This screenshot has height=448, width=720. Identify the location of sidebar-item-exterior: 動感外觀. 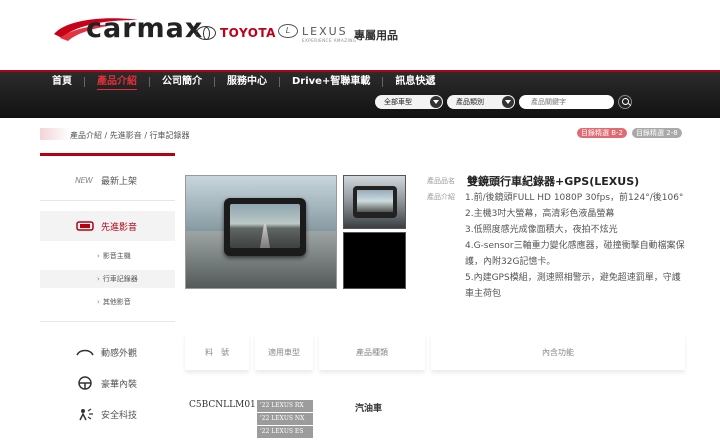
(107, 352).